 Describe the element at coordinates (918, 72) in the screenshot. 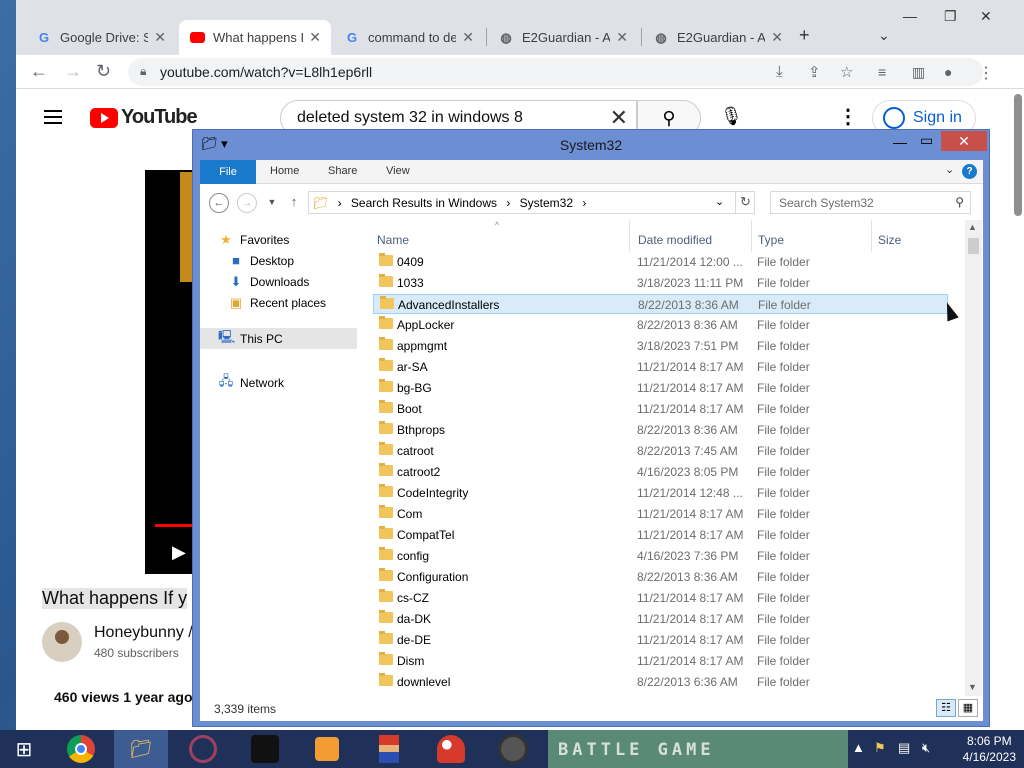

I see `side-panel-icon: ▥` at that location.